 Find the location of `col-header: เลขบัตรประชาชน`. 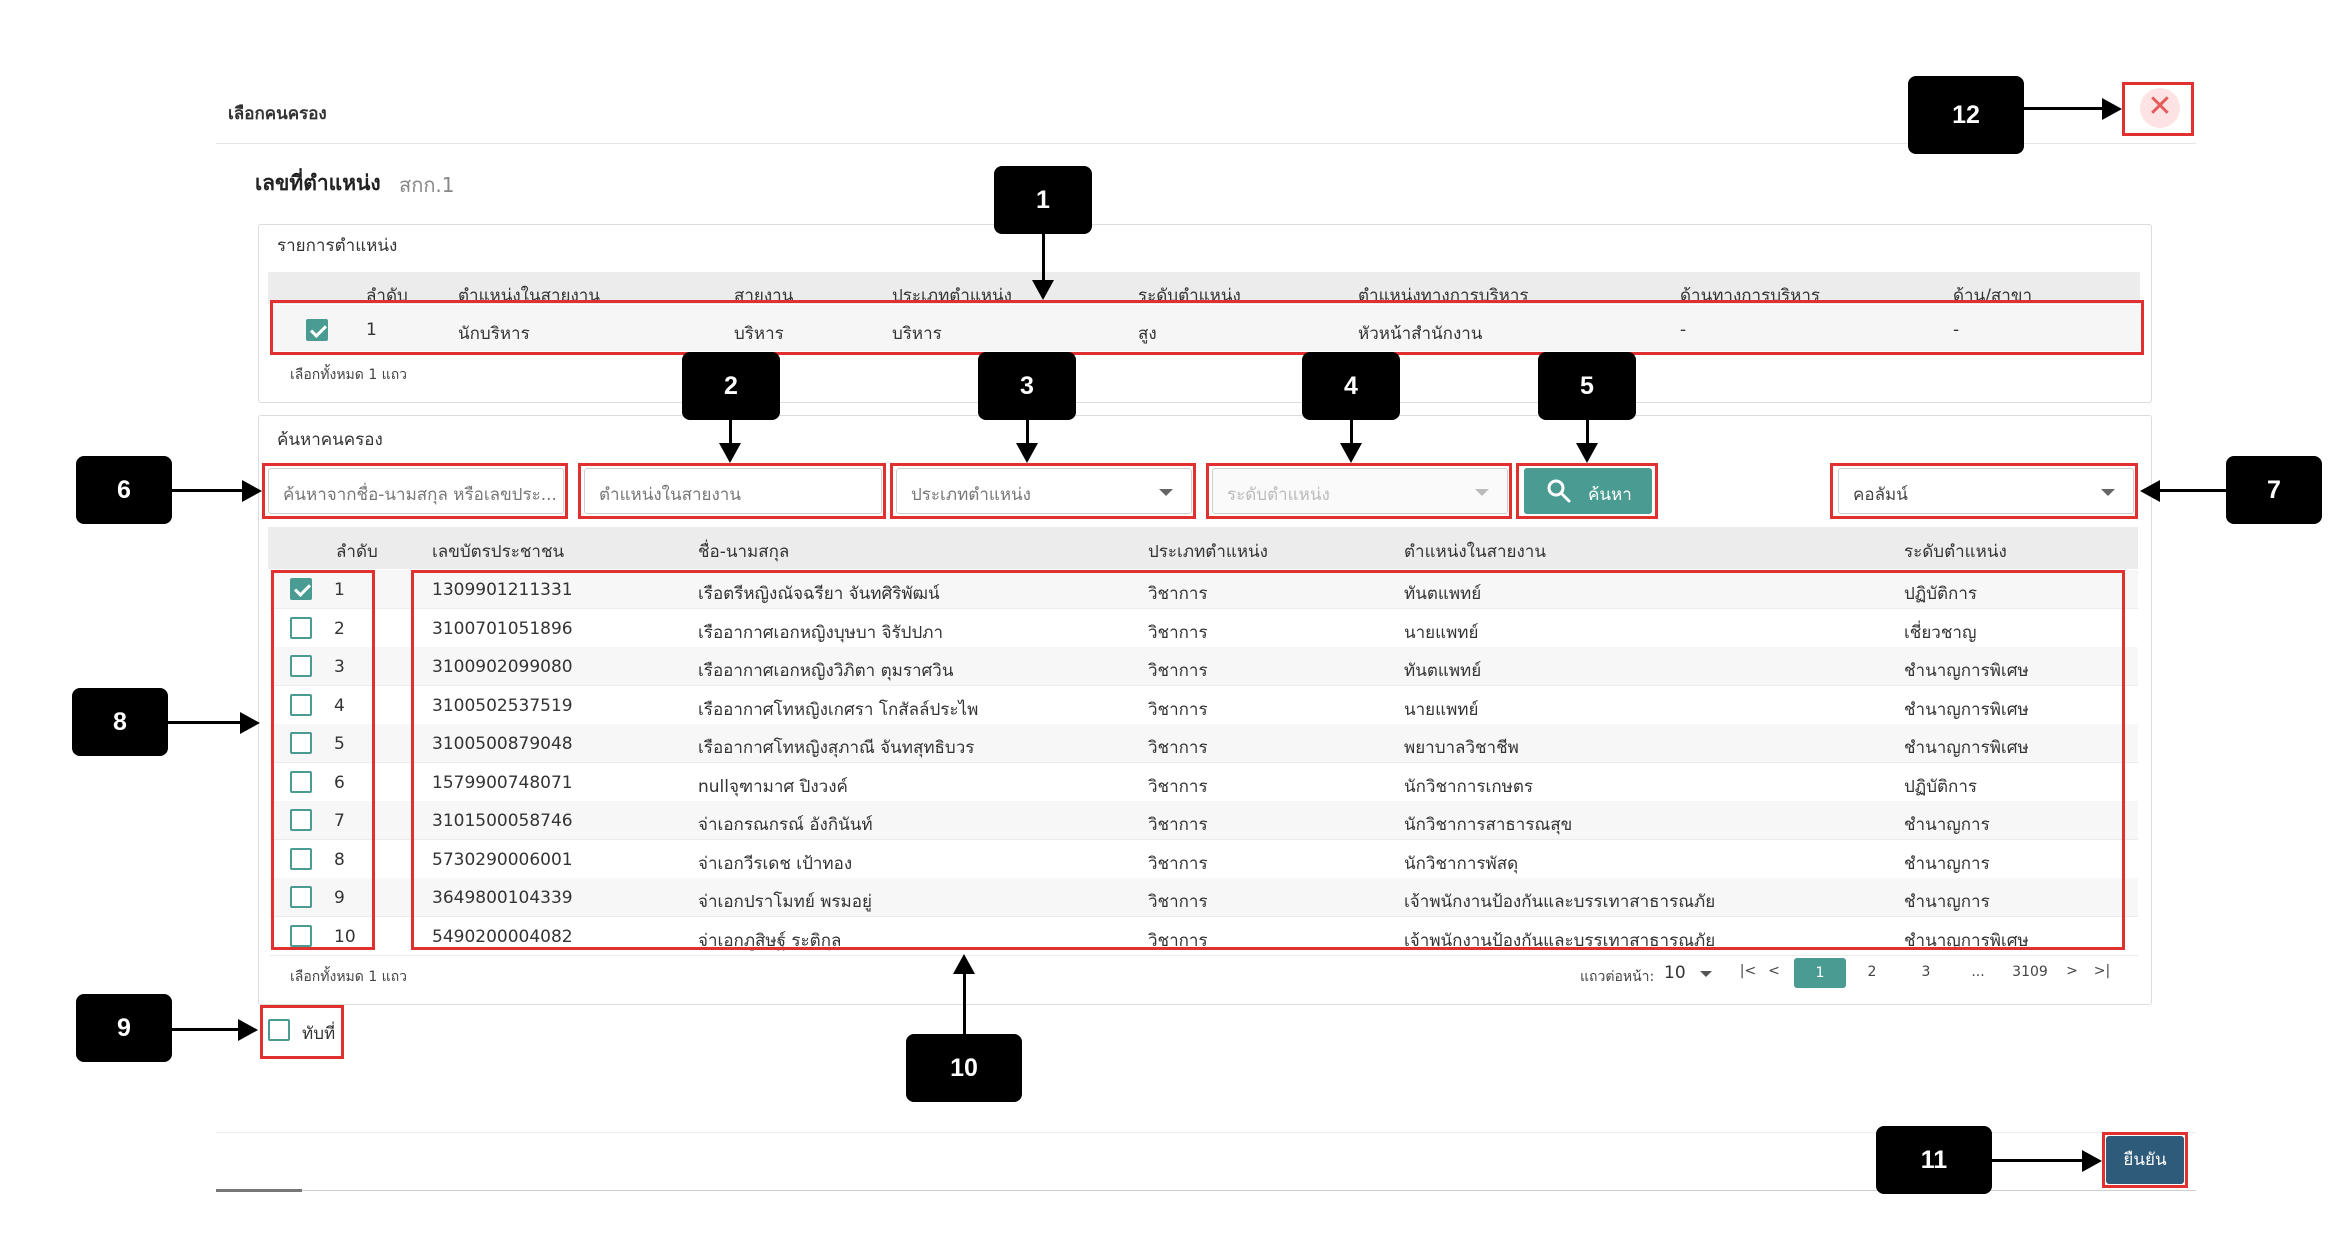

col-header: เลขบัตรประชาชน is located at coordinates (498, 552).